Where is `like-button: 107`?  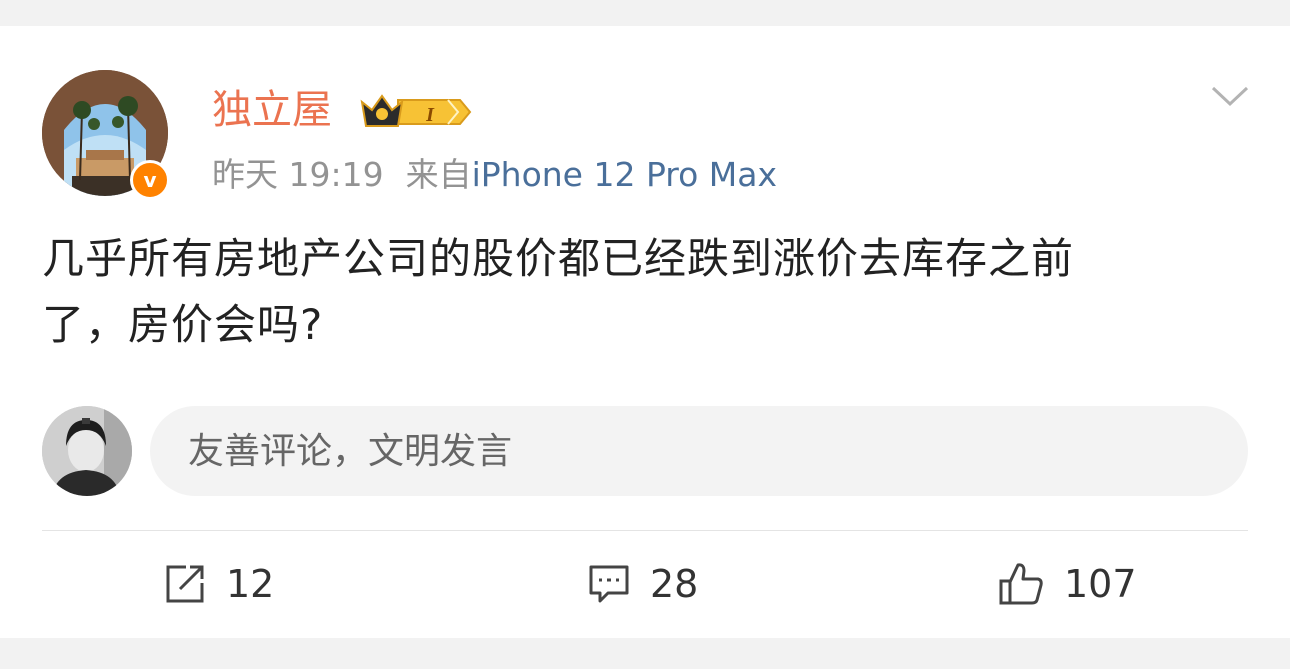 like-button: 107 is located at coordinates (1067, 584).